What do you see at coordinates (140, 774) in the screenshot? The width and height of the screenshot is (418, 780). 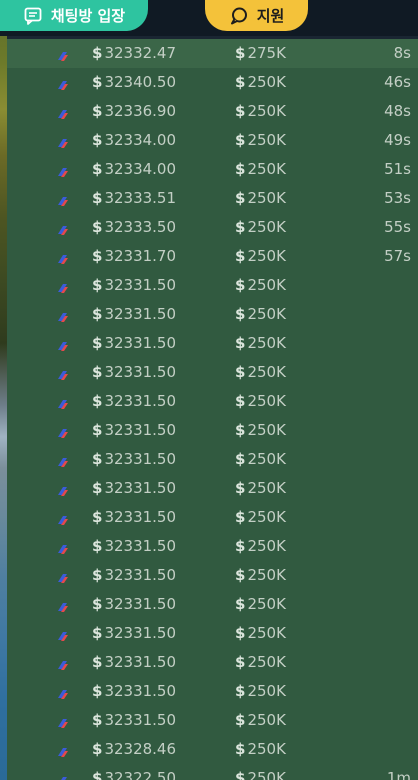 I see `trade-price-value: 32322.50` at bounding box center [140, 774].